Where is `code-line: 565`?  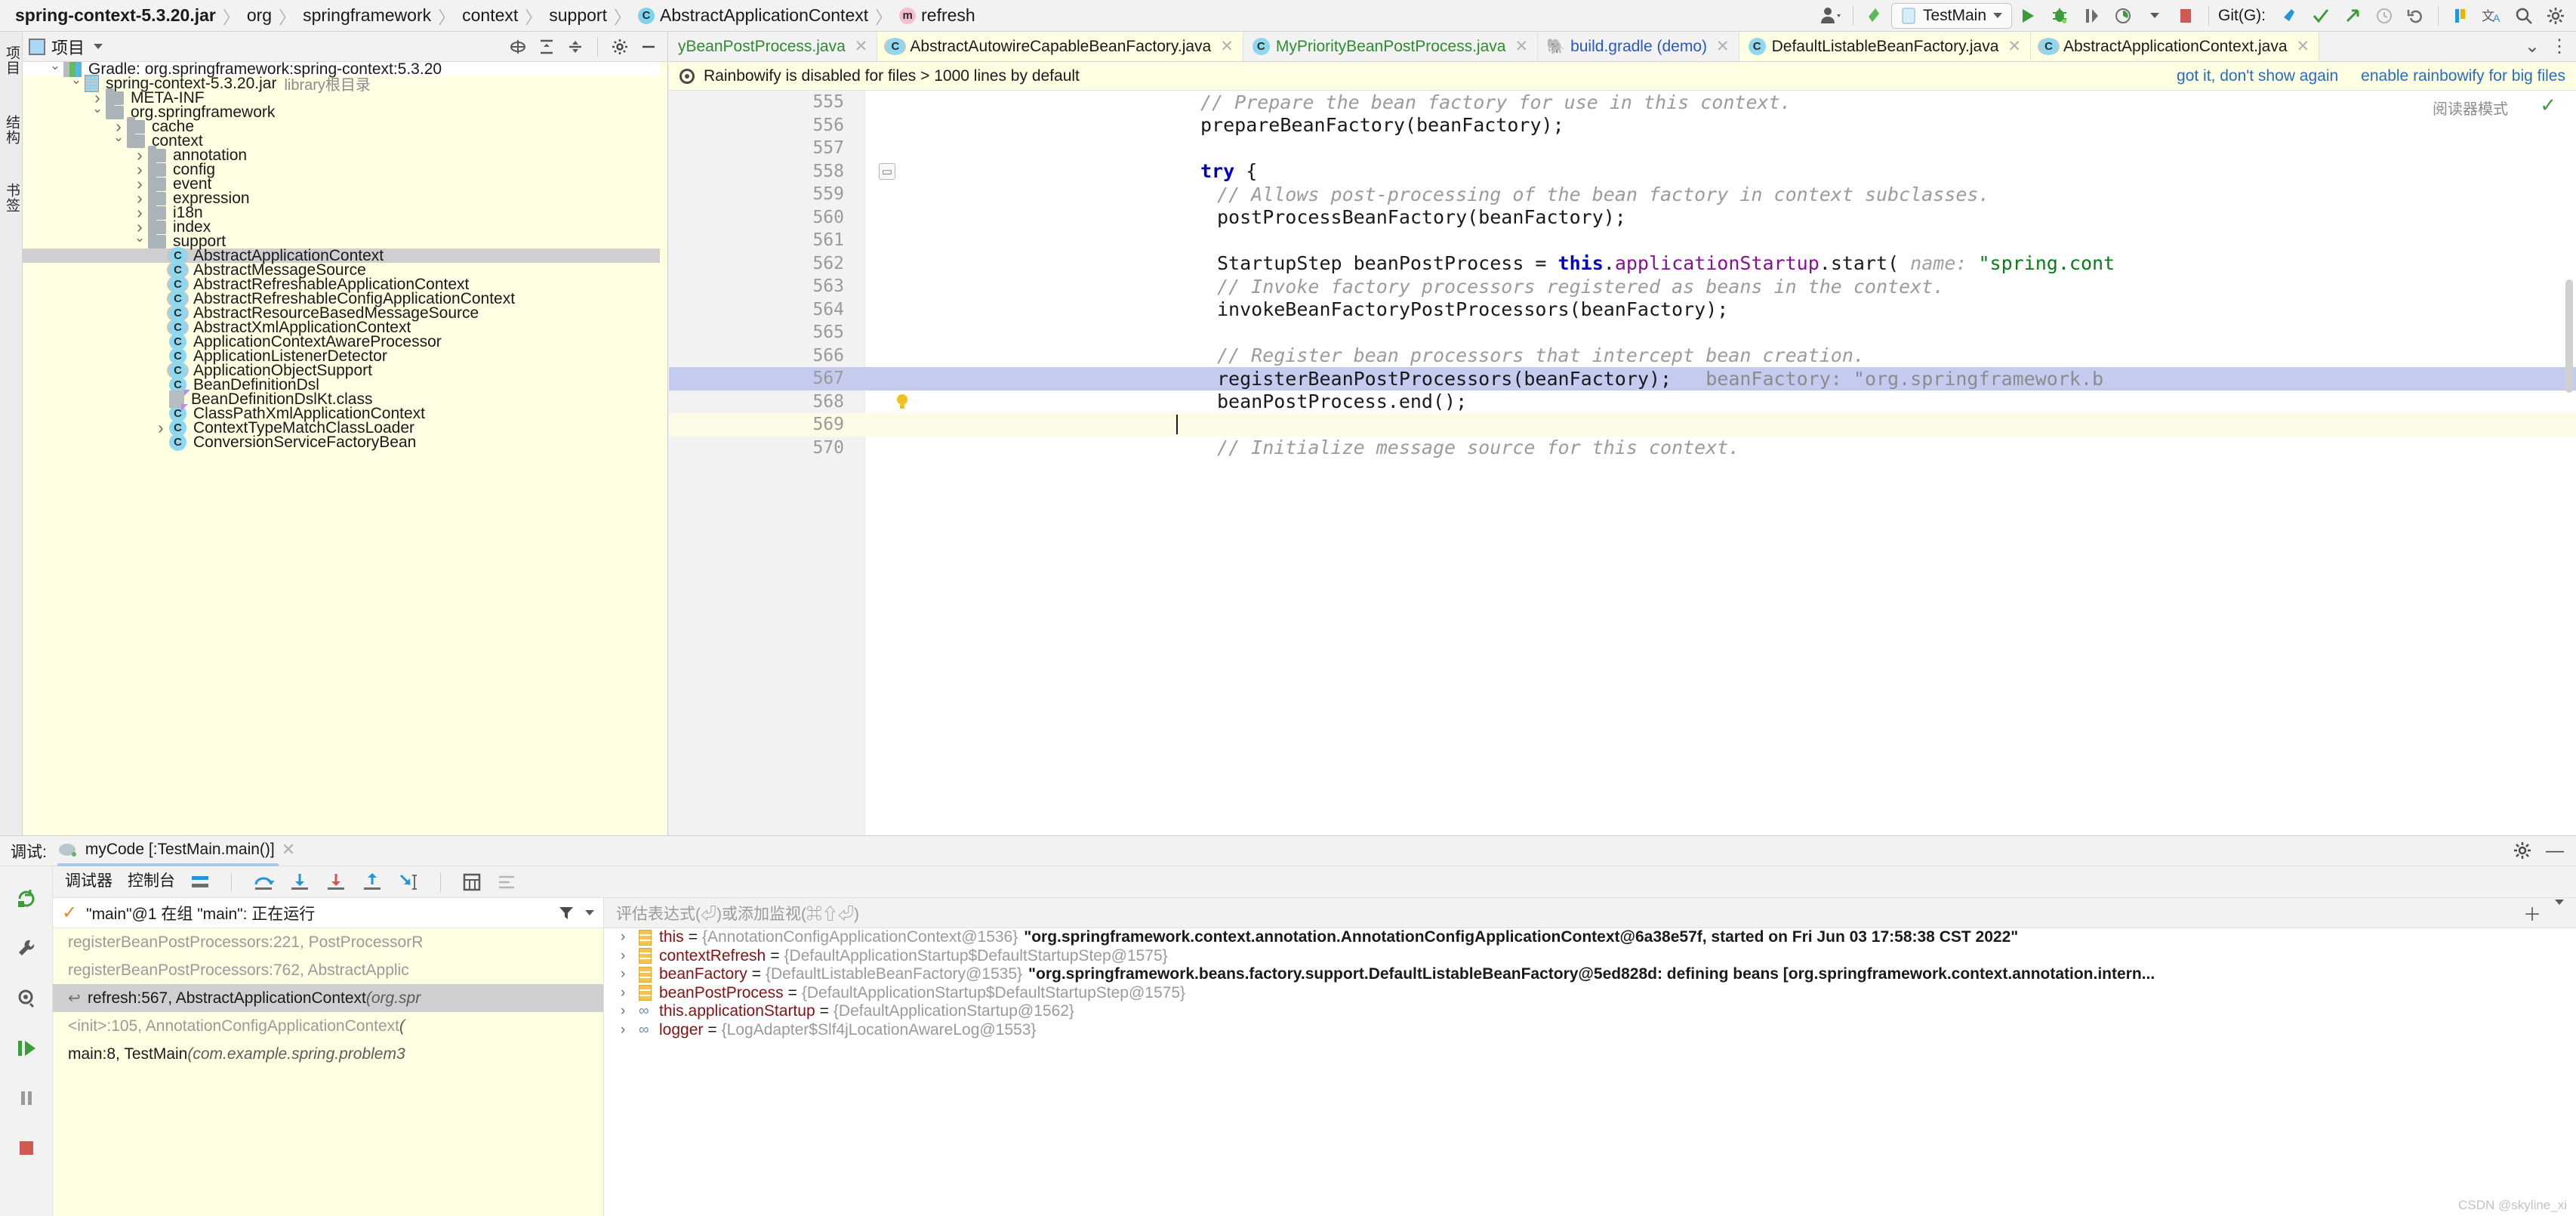
code-line: 565 is located at coordinates (1622, 333).